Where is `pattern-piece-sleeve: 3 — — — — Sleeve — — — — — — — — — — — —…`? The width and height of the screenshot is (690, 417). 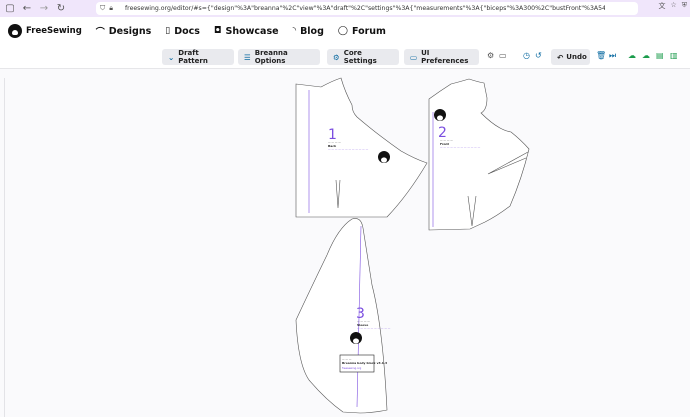 pattern-piece-sleeve: 3 — — — — Sleeve — — — — — — — — — — — —… is located at coordinates (343, 316).